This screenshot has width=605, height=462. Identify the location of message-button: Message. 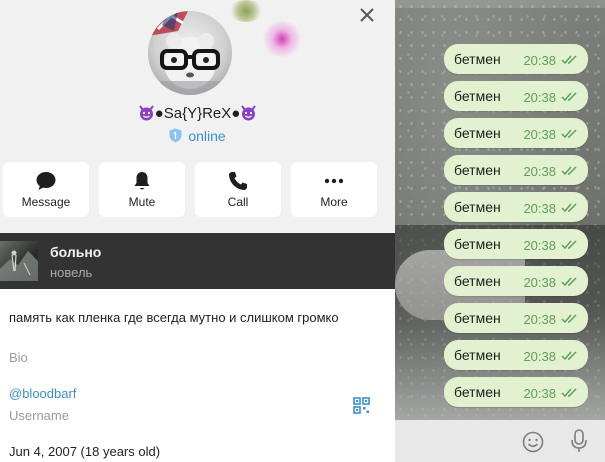
(46, 189).